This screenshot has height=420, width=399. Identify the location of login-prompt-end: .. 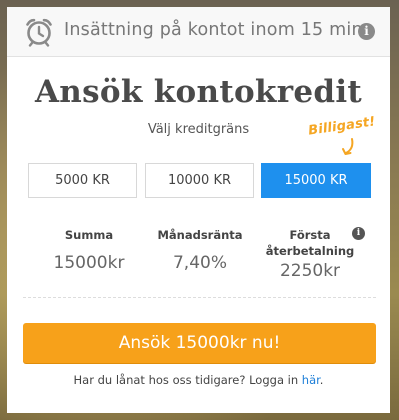
(321, 380).